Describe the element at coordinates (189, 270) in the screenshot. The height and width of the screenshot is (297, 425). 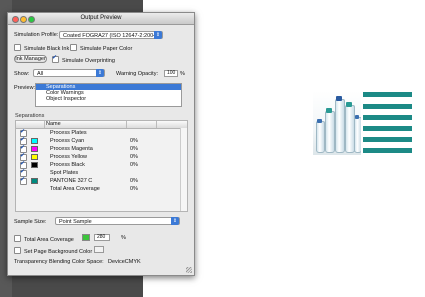
I see `resize-grip-icon` at that location.